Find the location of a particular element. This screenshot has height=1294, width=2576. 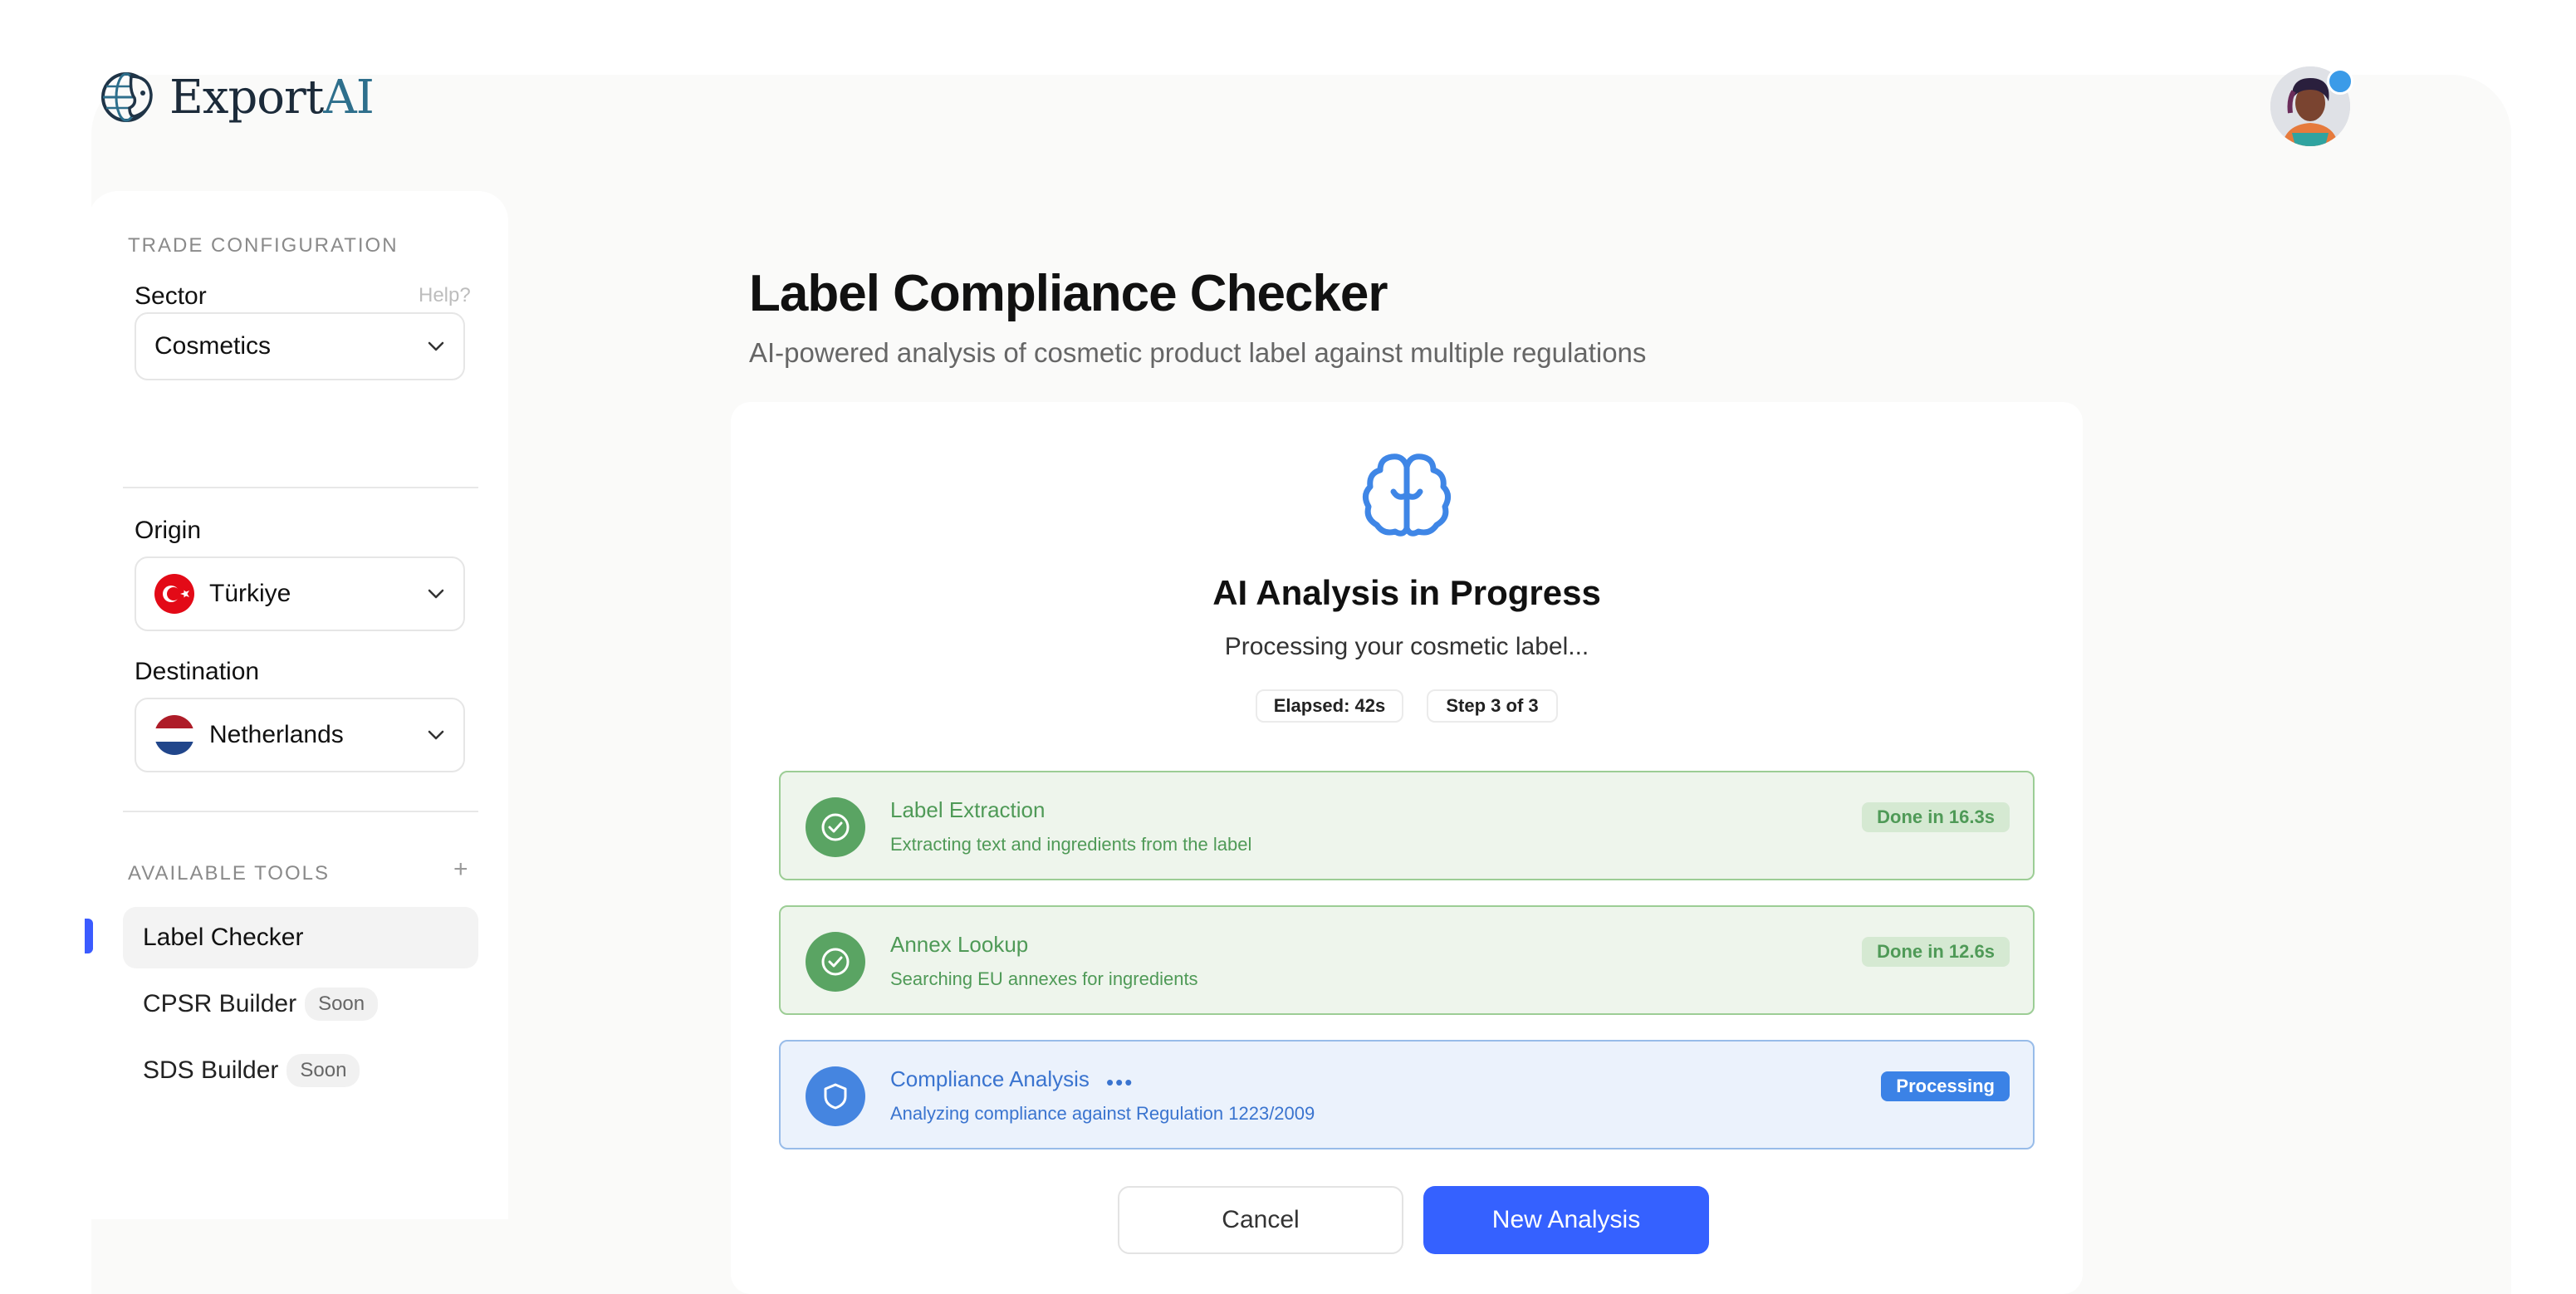

new-analysis-button: New Analysis is located at coordinates (1566, 1220).